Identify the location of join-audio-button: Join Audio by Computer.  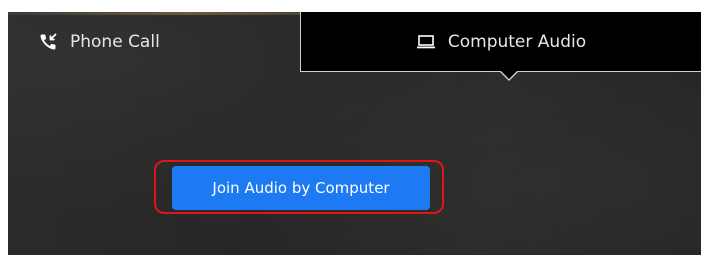
(301, 188).